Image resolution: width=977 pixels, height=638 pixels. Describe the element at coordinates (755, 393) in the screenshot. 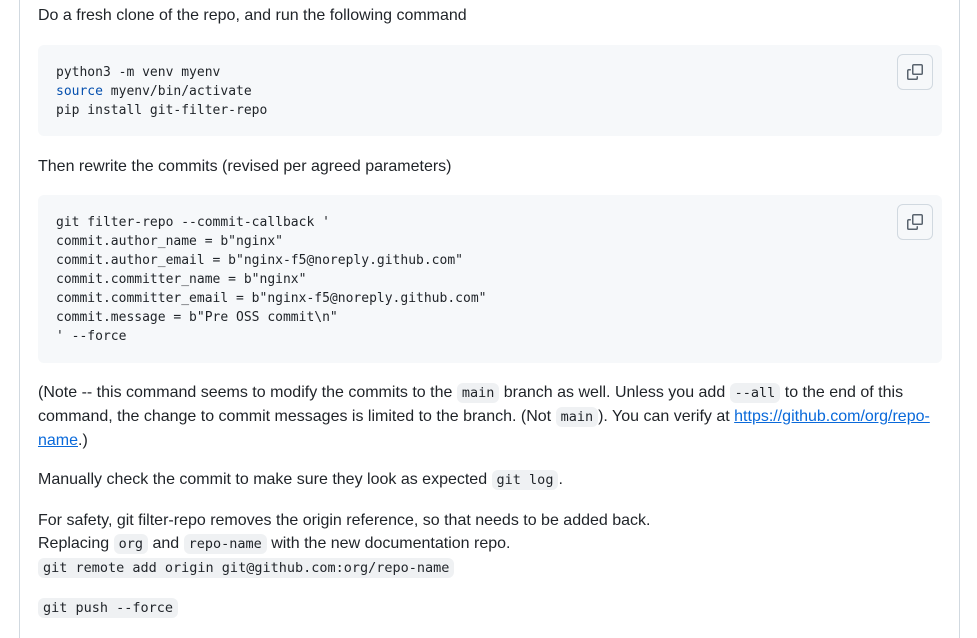

I see `inline-code: --all` at that location.